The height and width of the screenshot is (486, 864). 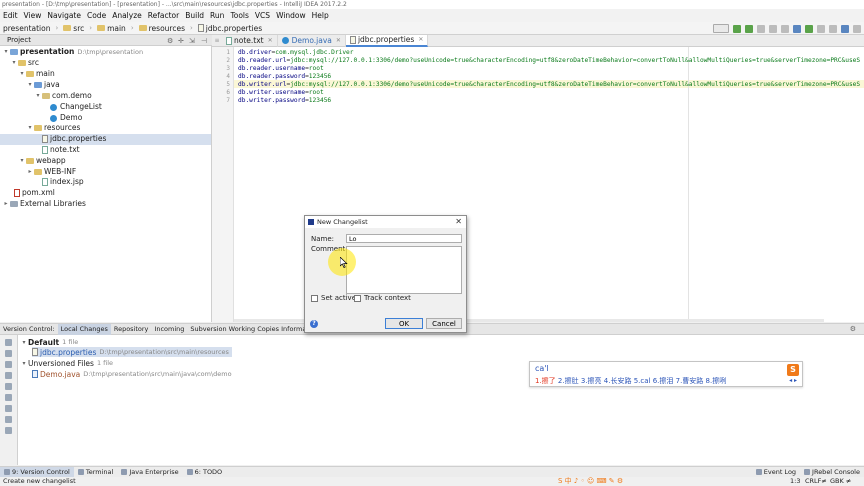 I want to click on file-encoding: GBK ≠, so click(x=840, y=481).